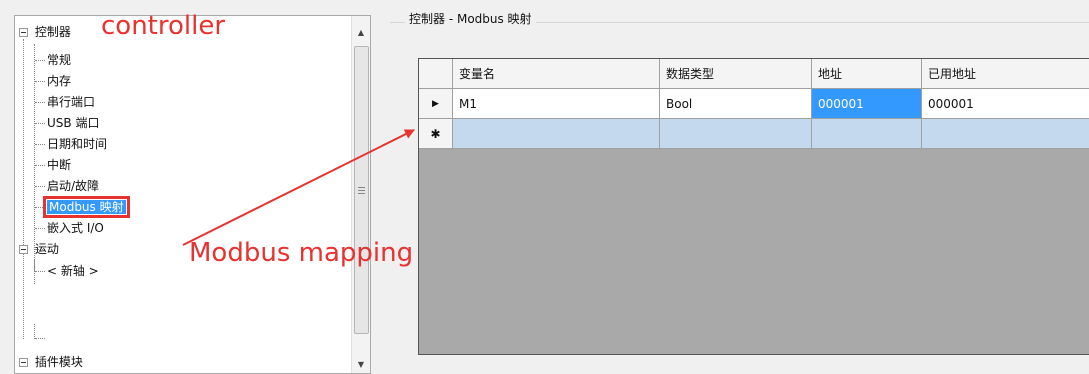  What do you see at coordinates (556, 74) in the screenshot?
I see `column-header-variable-name: 变量名` at bounding box center [556, 74].